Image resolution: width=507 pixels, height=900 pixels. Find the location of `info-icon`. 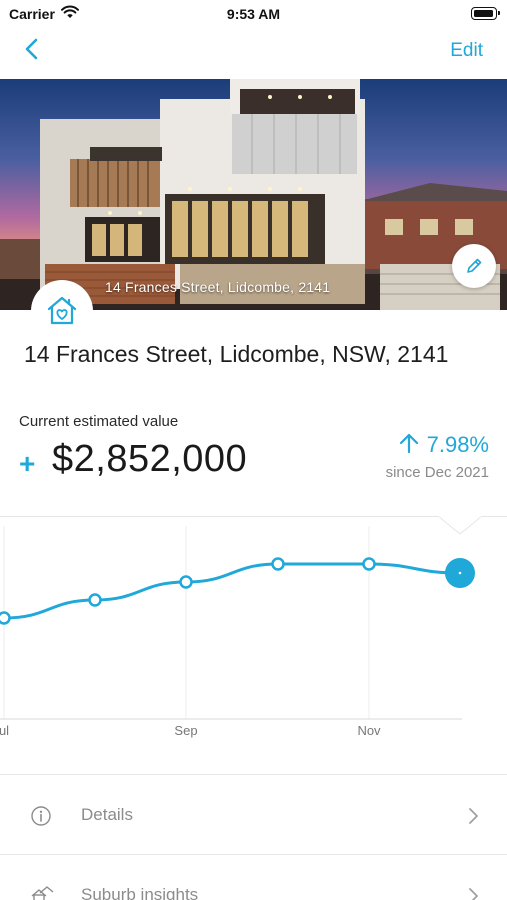

info-icon is located at coordinates (41, 818).